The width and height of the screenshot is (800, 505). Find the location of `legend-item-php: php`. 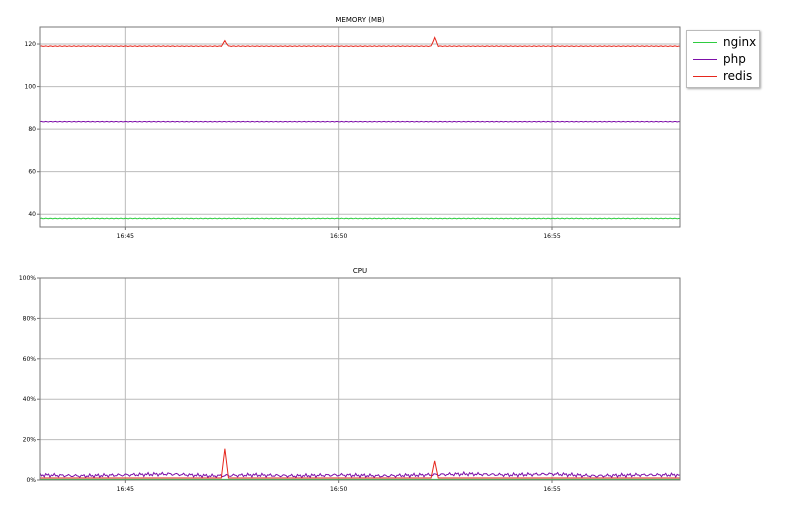

legend-item-php: php is located at coordinates (723, 59).